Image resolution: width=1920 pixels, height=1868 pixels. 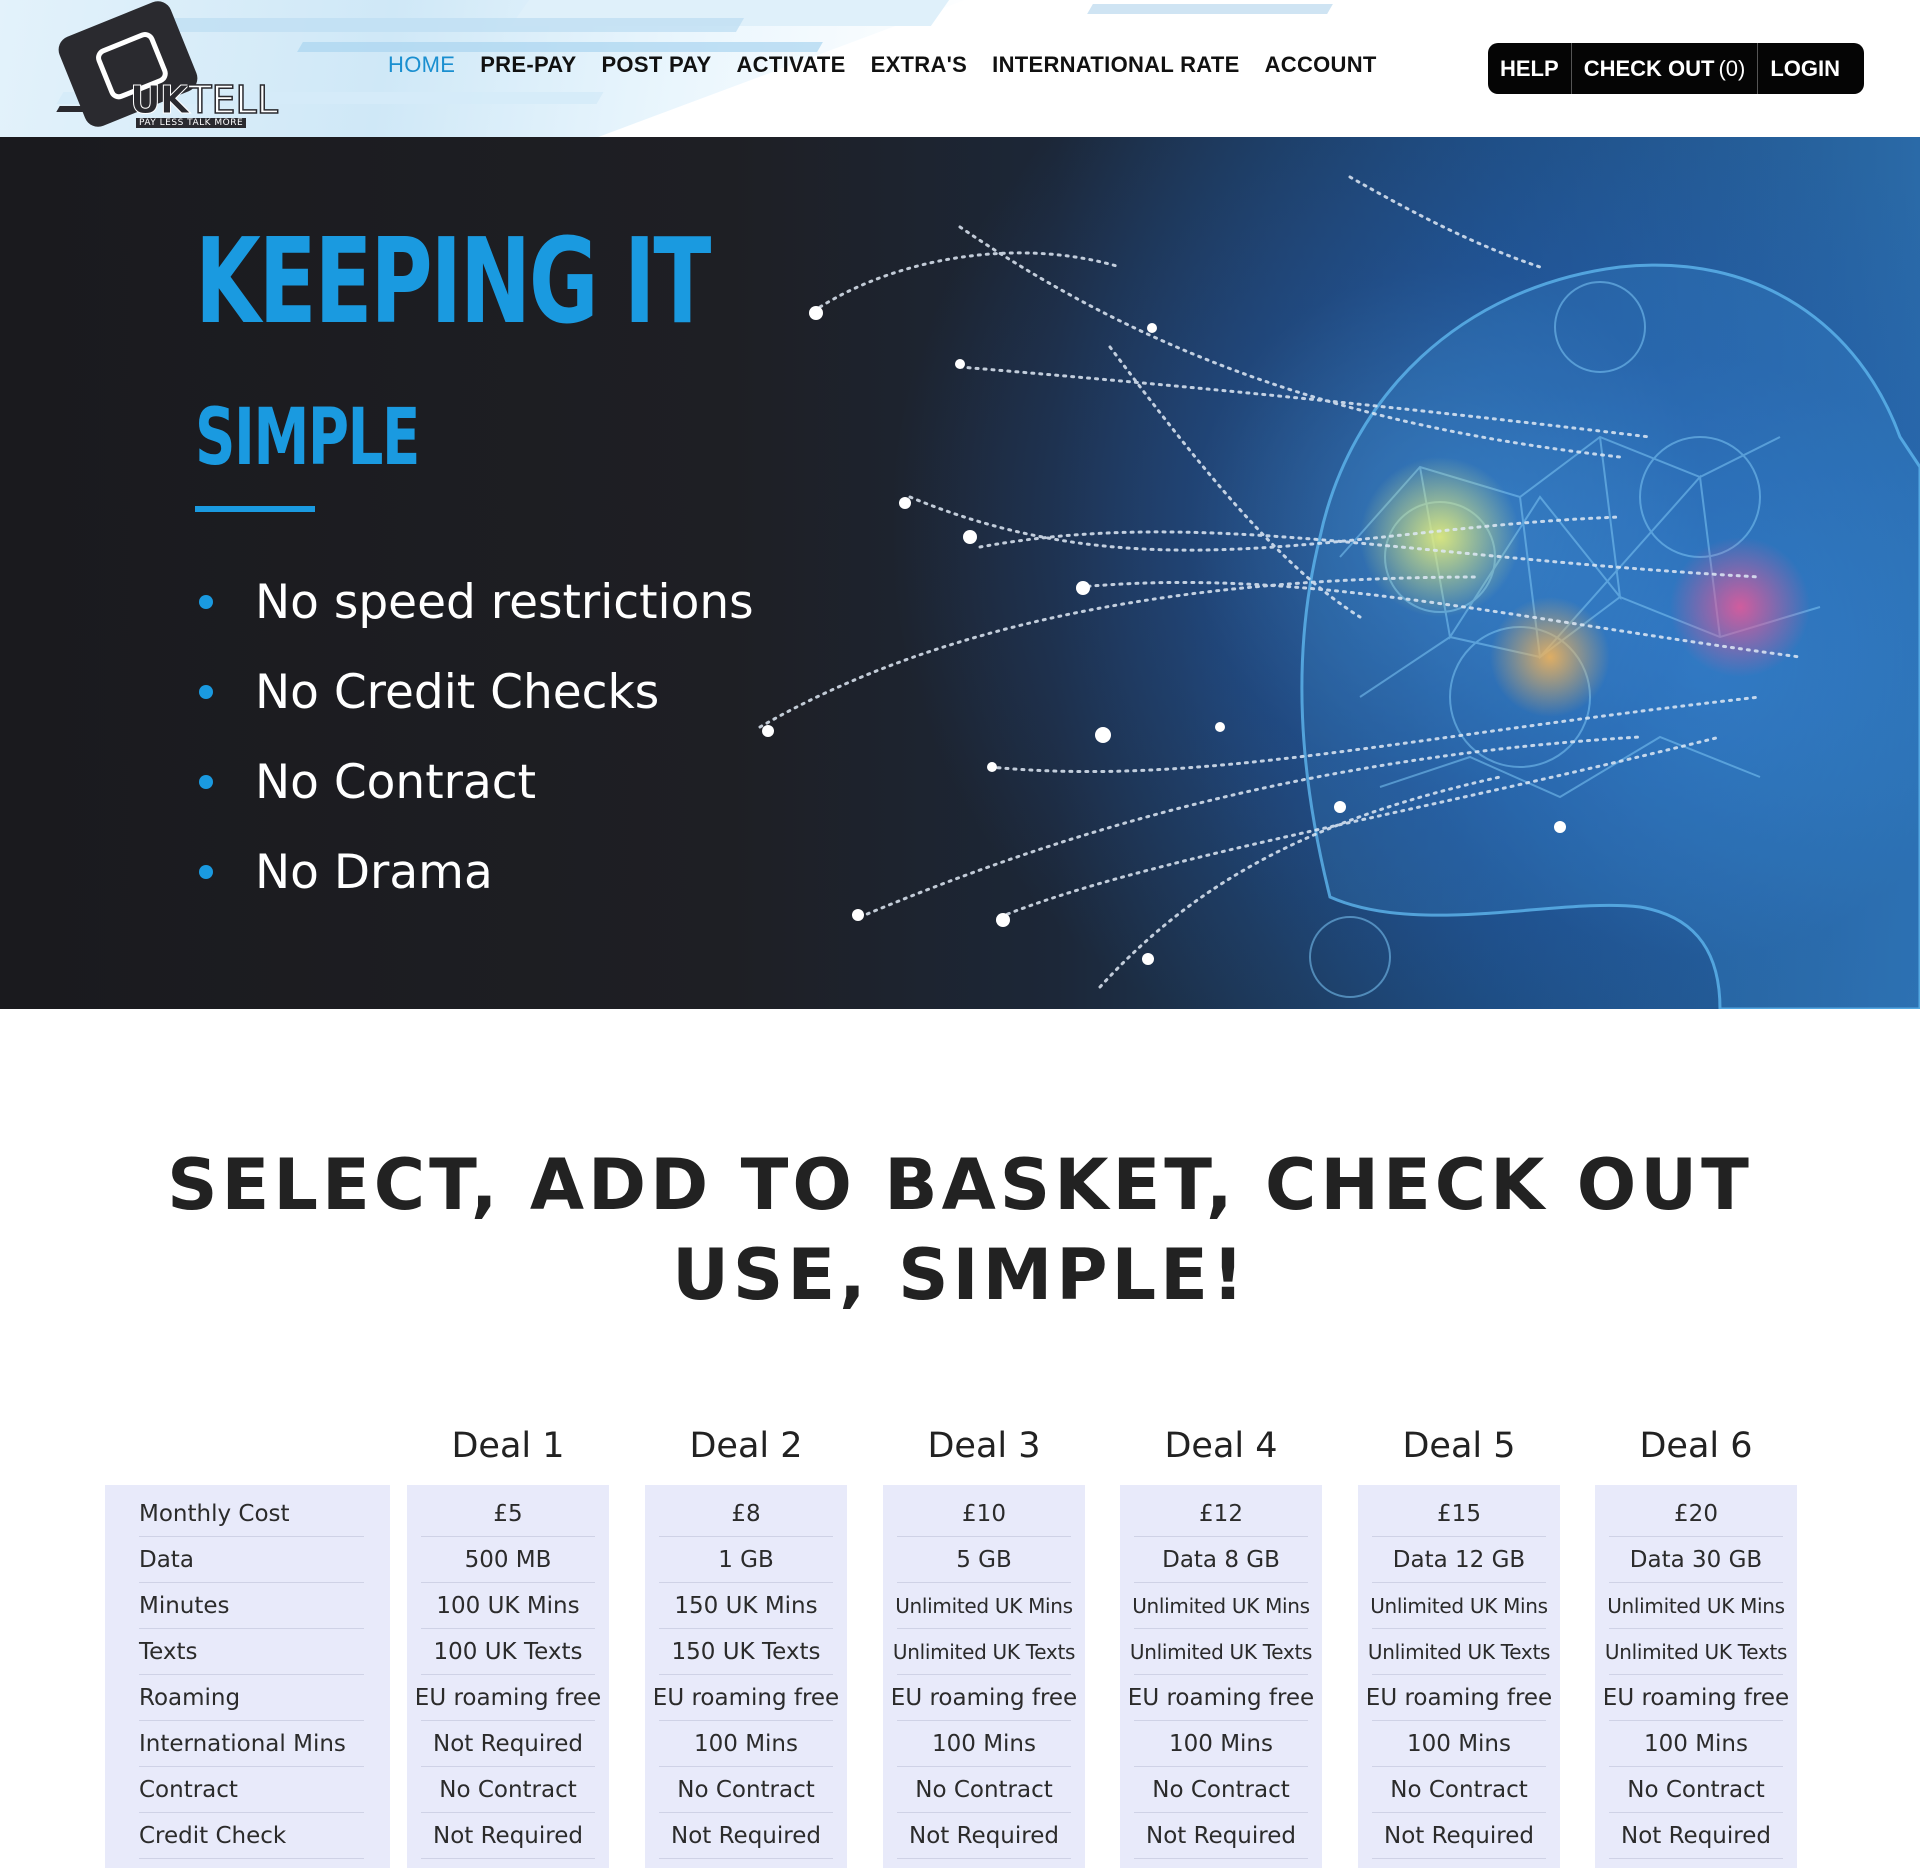 What do you see at coordinates (1696, 1514) in the screenshot?
I see `deal-cell: £20` at bounding box center [1696, 1514].